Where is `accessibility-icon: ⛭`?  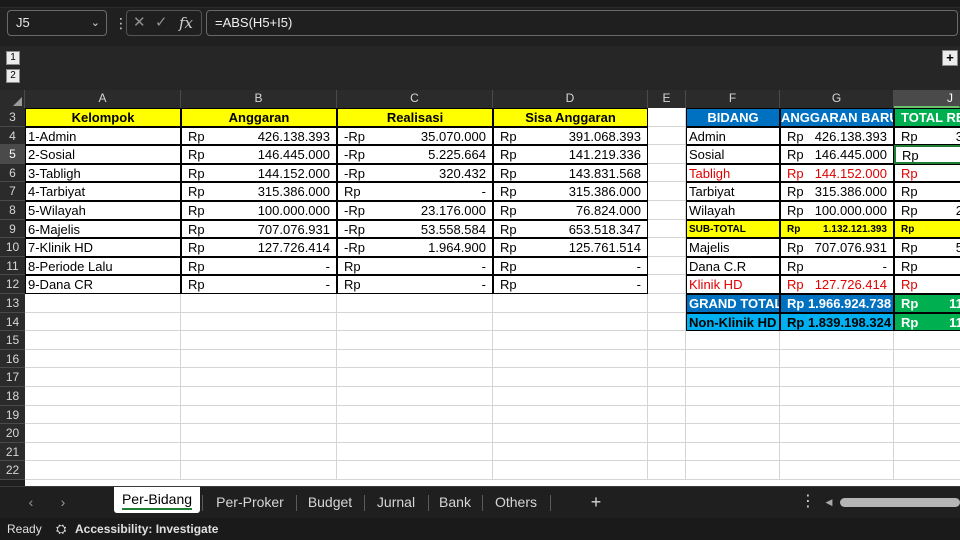 accessibility-icon: ⛭ is located at coordinates (61, 529).